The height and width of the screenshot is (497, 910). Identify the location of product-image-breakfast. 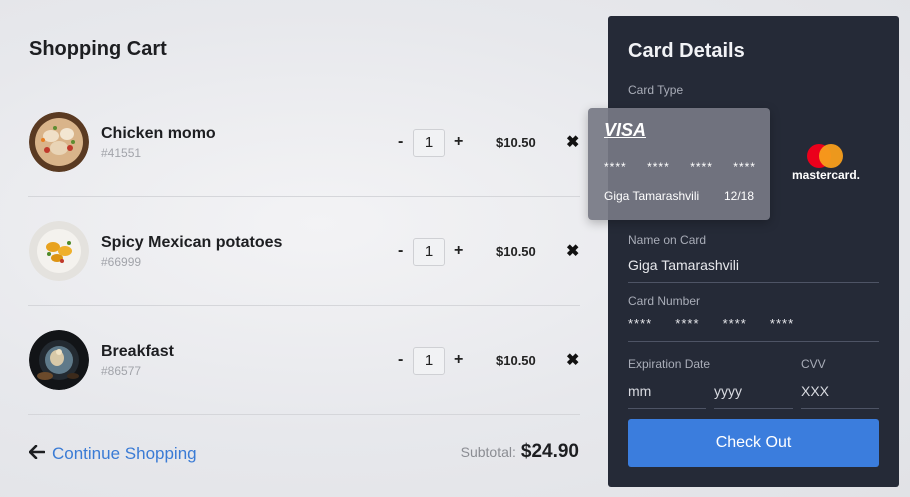
(59, 360).